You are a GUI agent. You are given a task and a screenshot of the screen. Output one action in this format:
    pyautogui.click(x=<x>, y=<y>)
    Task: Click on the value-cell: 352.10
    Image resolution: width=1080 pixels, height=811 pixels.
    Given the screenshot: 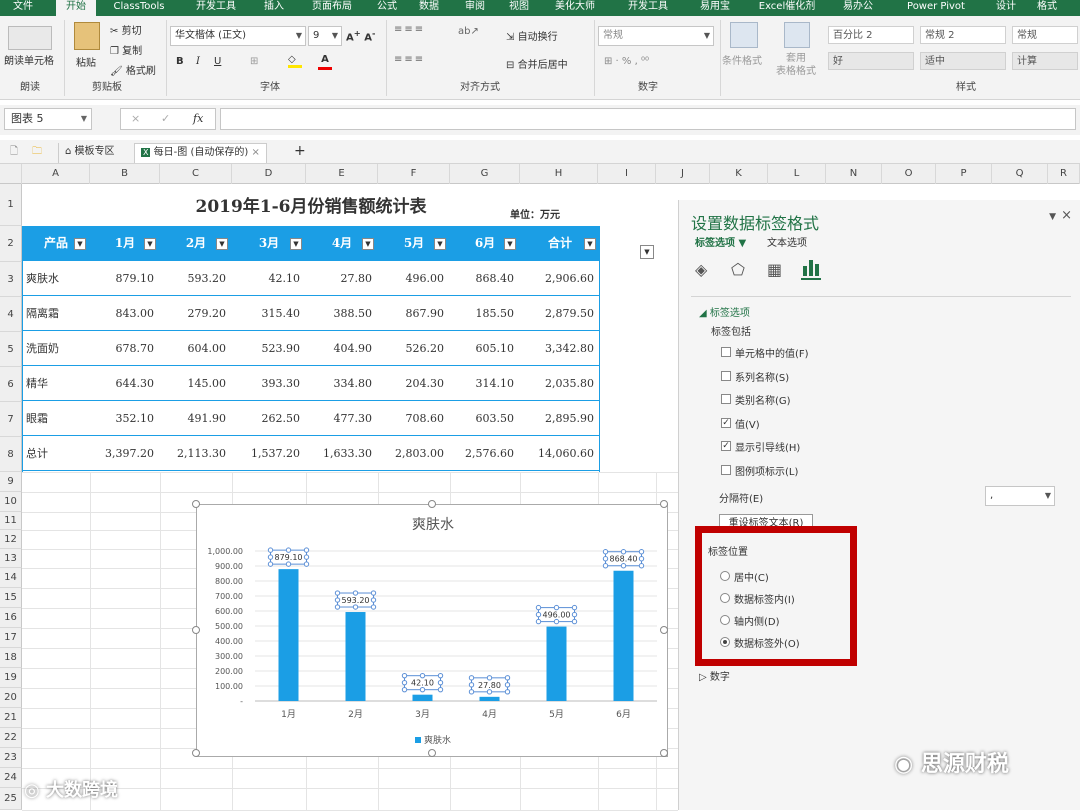 What is the action you would take?
    pyautogui.click(x=125, y=418)
    